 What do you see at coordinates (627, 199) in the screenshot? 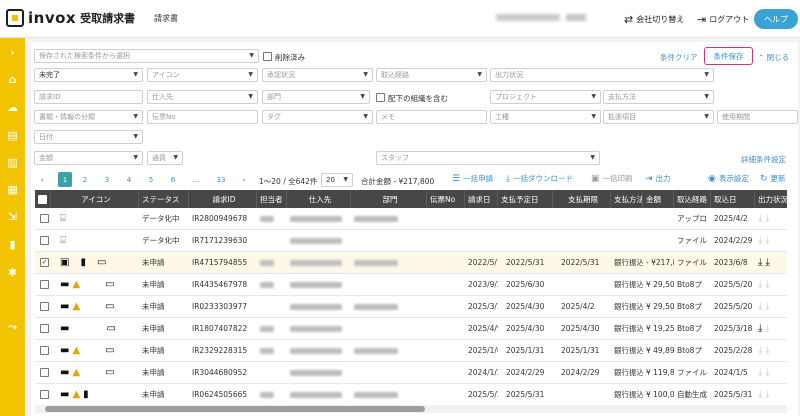
I see `col-method: 支払方法` at bounding box center [627, 199].